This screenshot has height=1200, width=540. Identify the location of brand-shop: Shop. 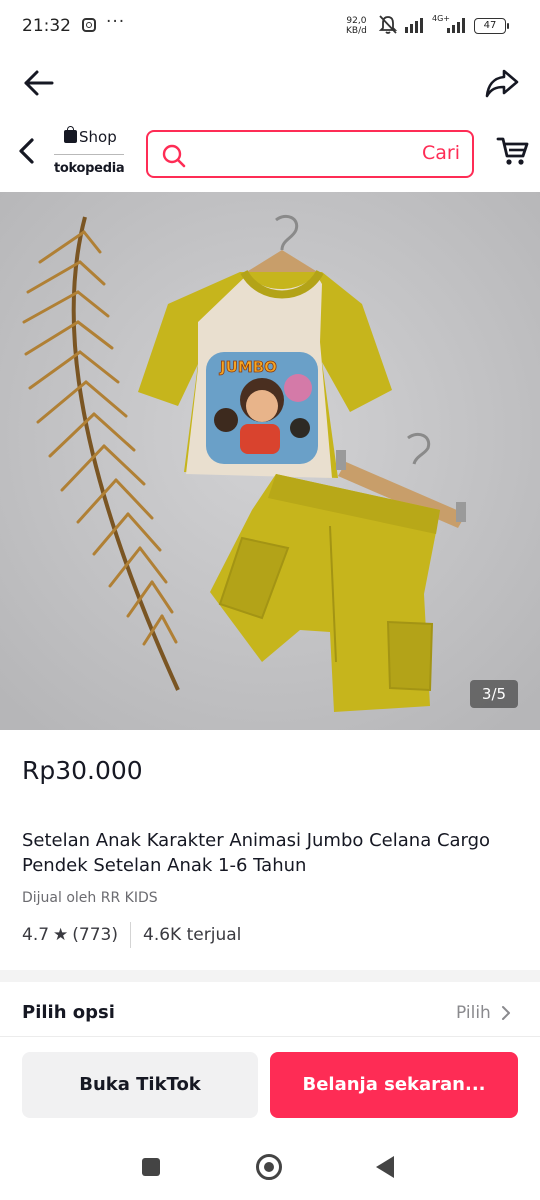
(90, 136).